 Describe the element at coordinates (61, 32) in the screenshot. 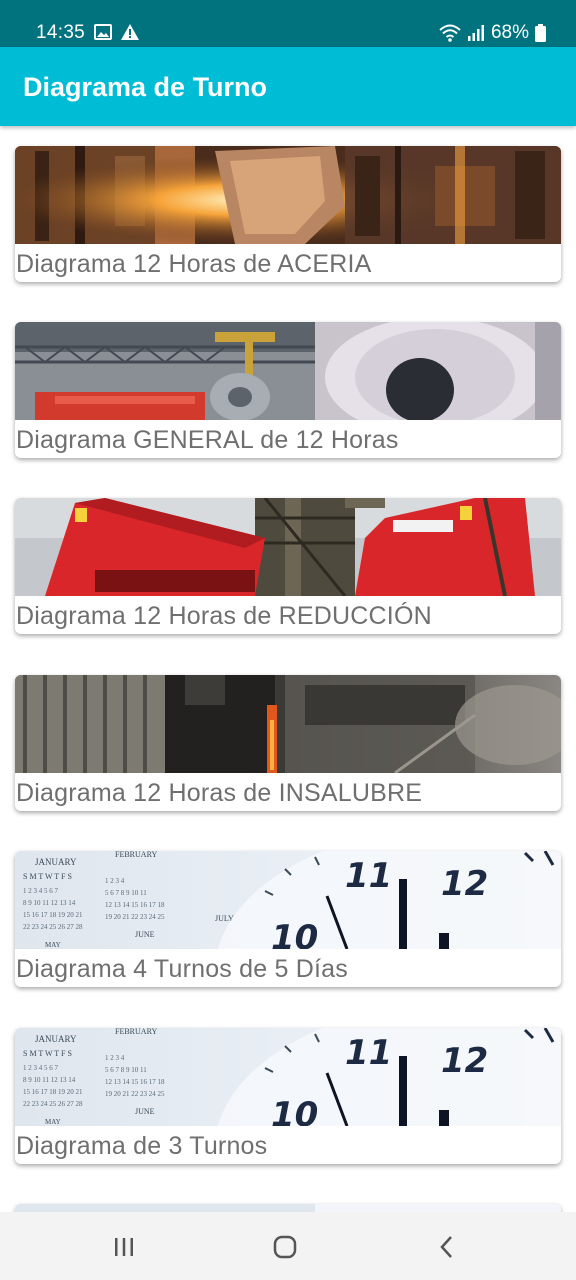

I see `status-time: 14:35` at that location.